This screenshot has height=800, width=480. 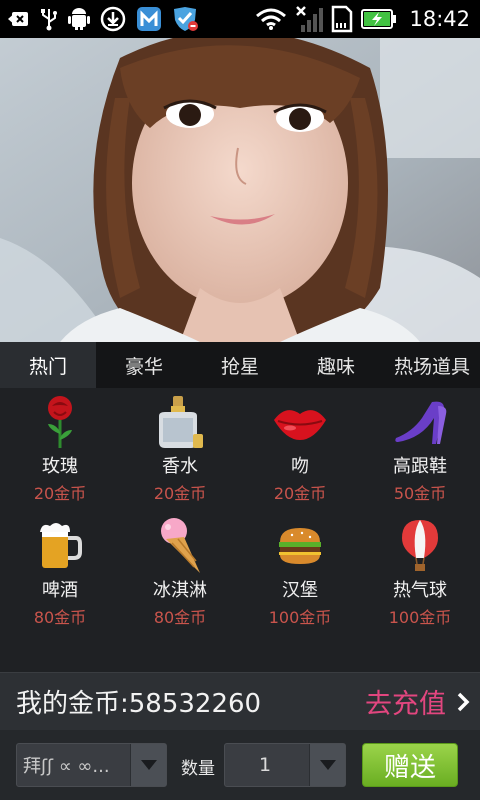 What do you see at coordinates (60, 422) in the screenshot?
I see `rose-icon` at bounding box center [60, 422].